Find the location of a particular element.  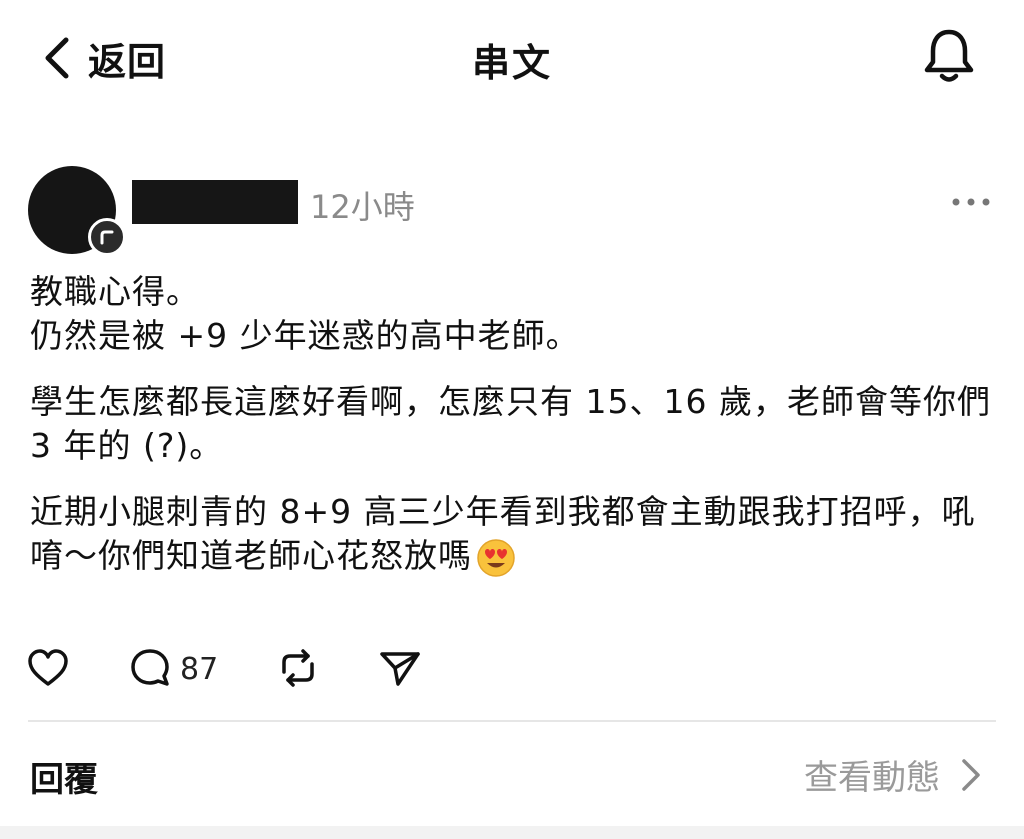

more-dots-icon is located at coordinates (971, 202).